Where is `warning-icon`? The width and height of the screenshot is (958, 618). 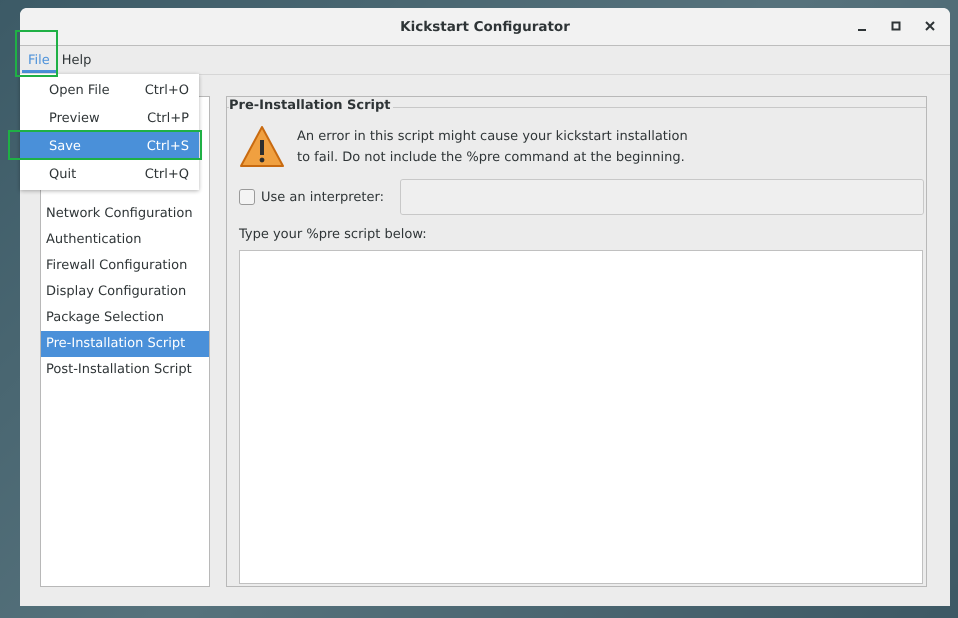
warning-icon is located at coordinates (262, 147).